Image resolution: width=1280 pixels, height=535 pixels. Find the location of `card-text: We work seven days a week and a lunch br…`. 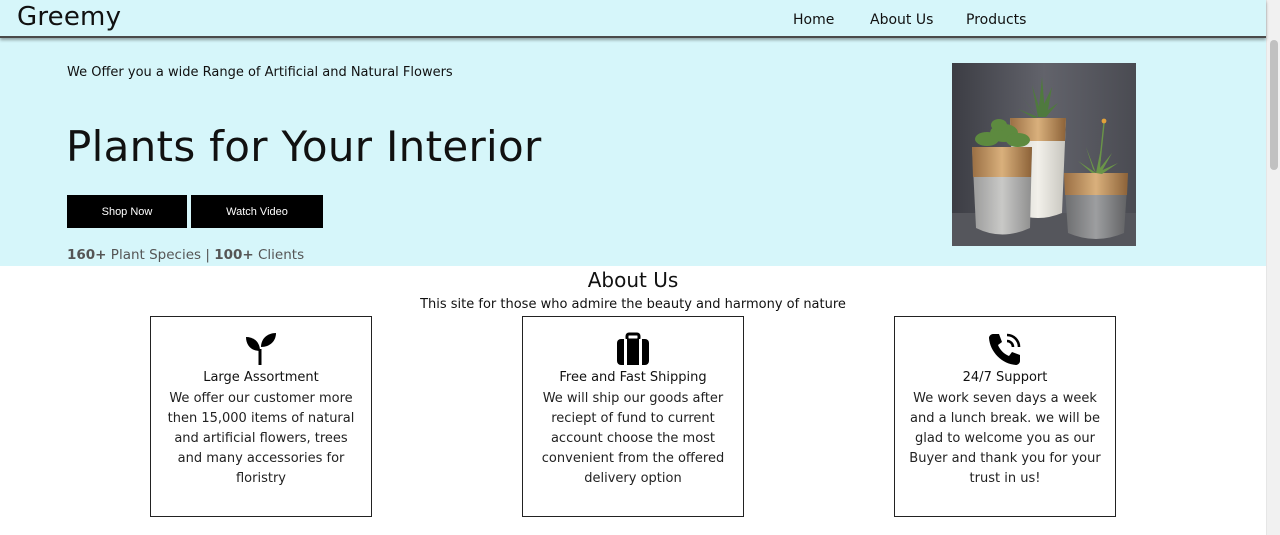

card-text: We work seven days a week and a lunch br… is located at coordinates (1005, 438).